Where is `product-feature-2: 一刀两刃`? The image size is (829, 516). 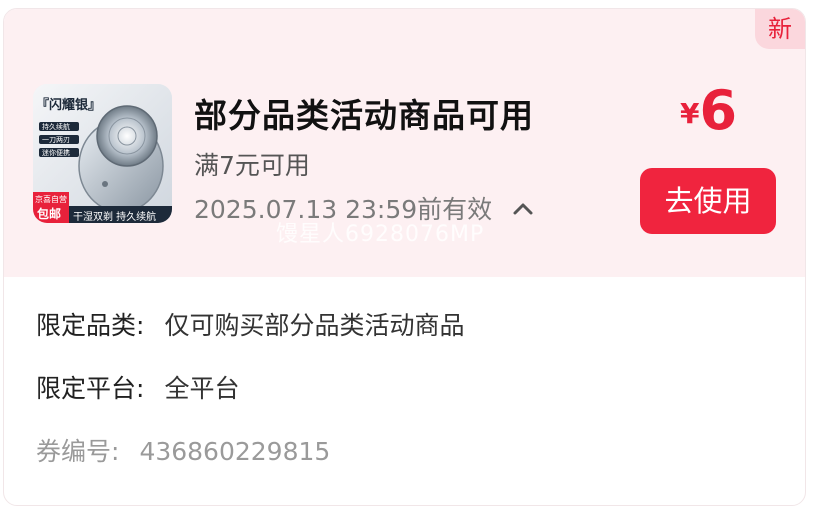
product-feature-2: 一刀两刃 is located at coordinates (56, 140).